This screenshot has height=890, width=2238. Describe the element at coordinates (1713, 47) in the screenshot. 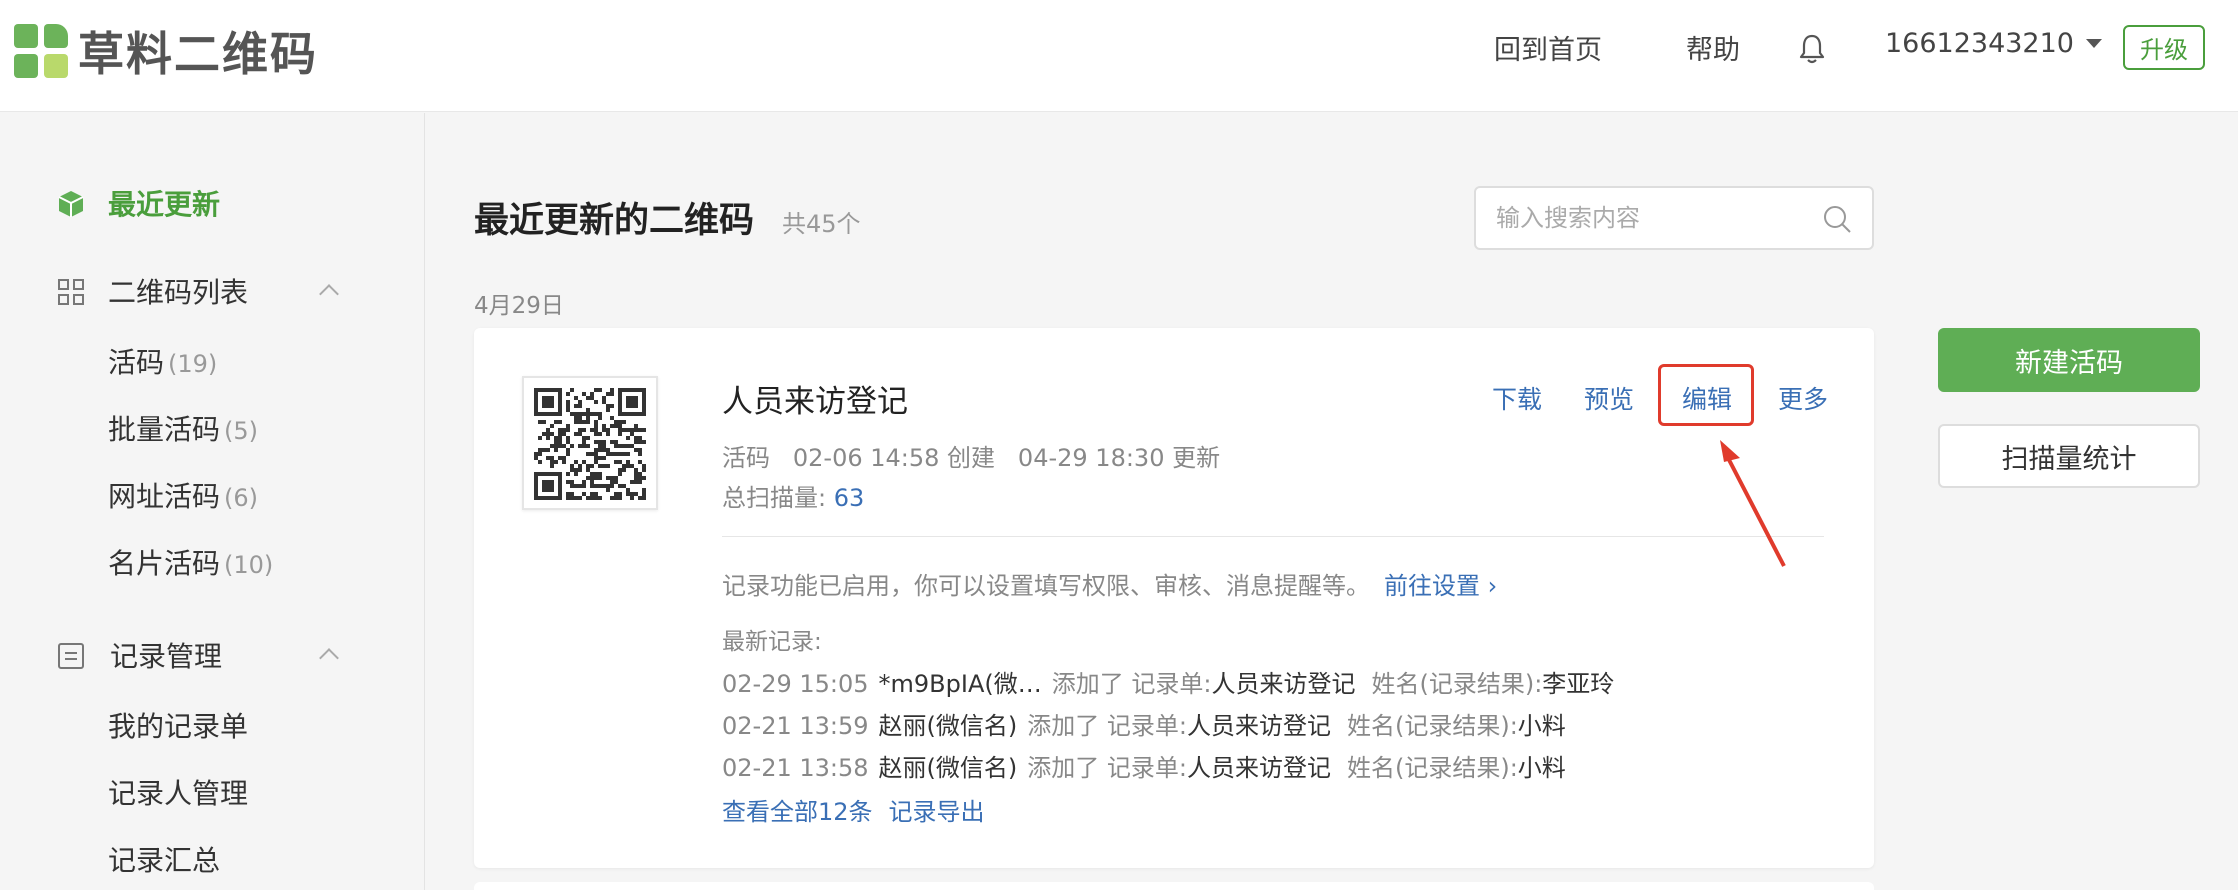

I see `nav-help-link: 帮助` at that location.